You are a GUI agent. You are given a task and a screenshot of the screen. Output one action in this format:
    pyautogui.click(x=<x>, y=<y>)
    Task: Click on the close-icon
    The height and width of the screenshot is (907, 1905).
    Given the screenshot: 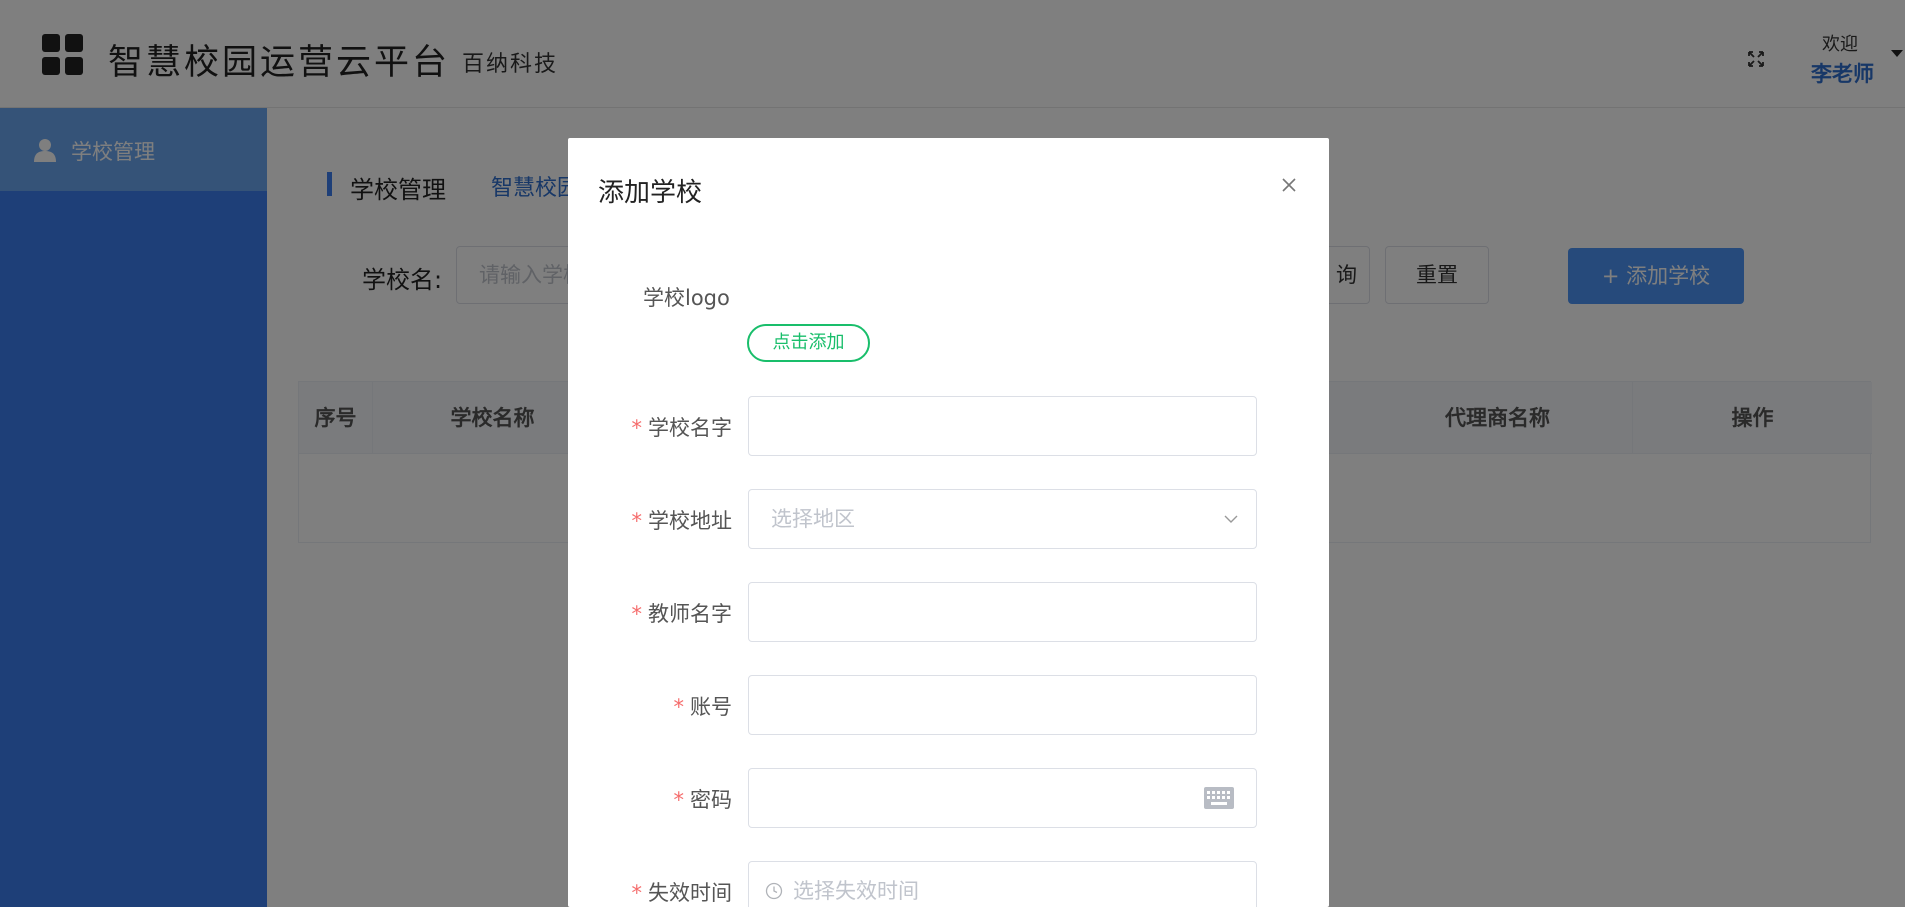 What is the action you would take?
    pyautogui.click(x=1289, y=185)
    